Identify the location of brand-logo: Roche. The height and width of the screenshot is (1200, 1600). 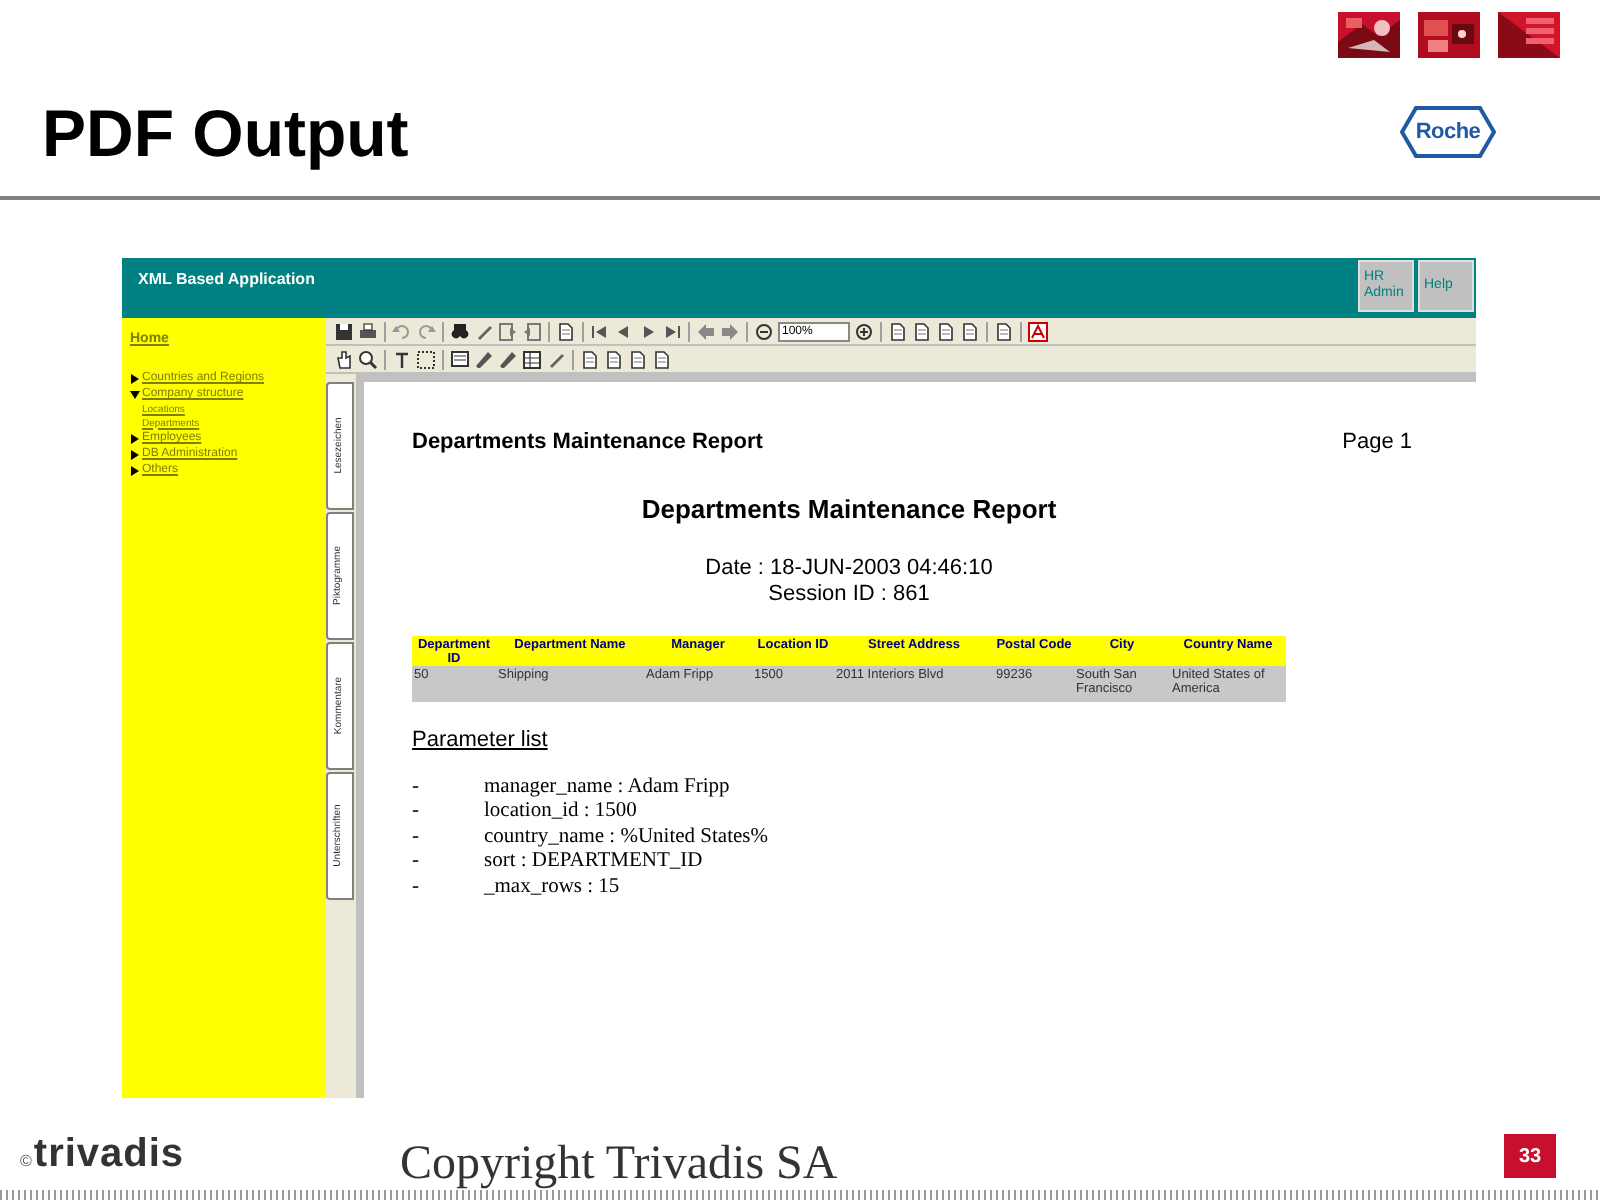
(1448, 132).